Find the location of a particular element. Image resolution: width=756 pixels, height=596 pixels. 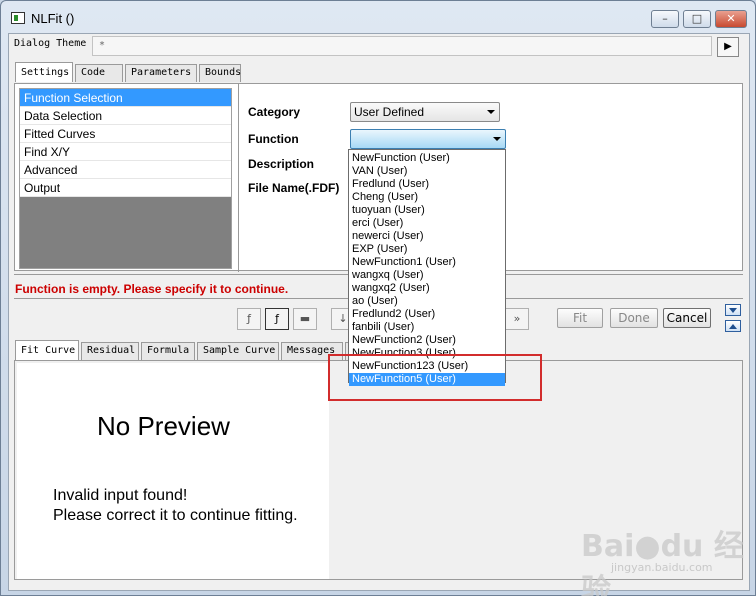

nav-item-advanced: Advanced is located at coordinates (125, 170).